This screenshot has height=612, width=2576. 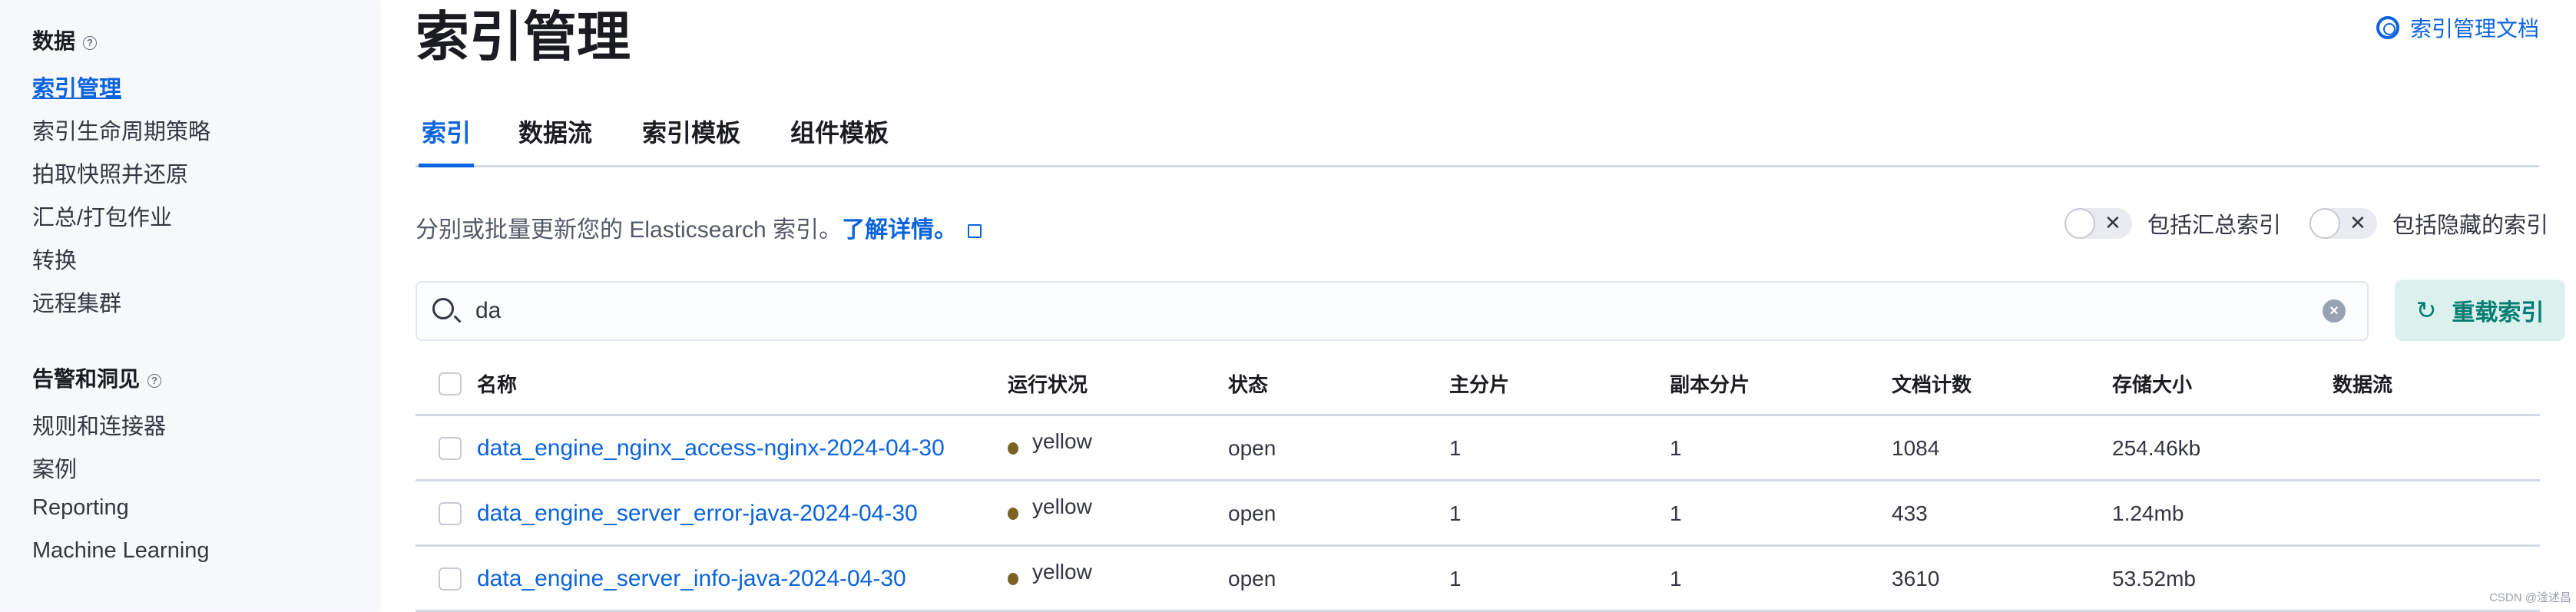 I want to click on page-title: 索引管理, so click(x=524, y=37).